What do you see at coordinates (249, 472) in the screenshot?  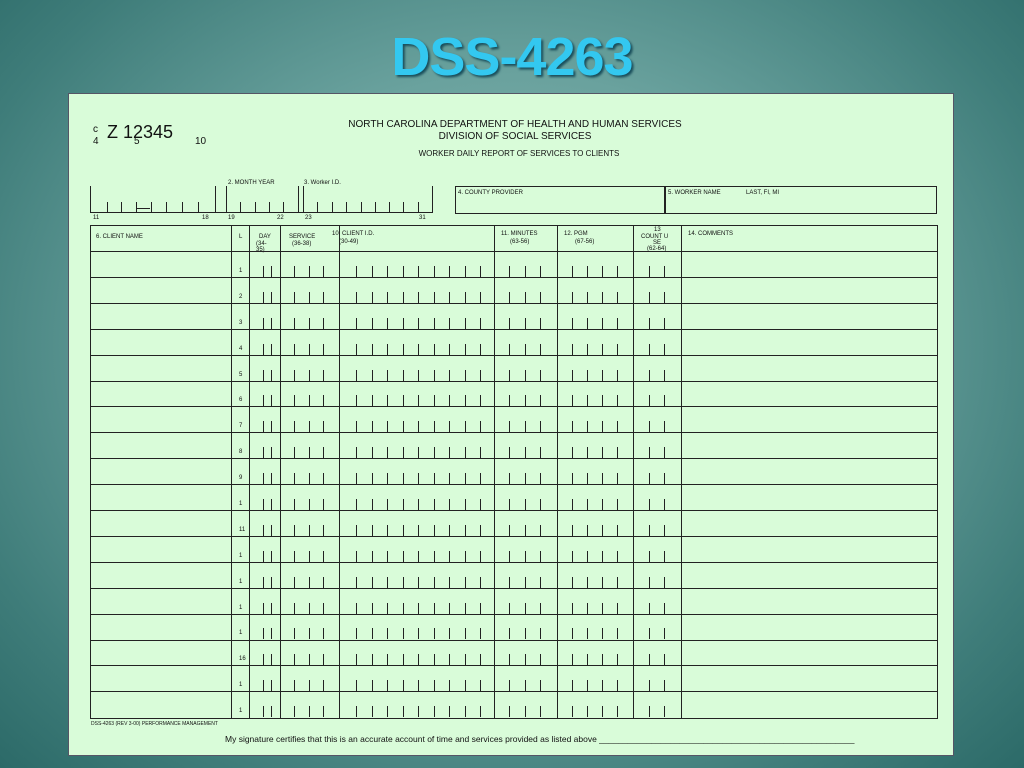 I see `grid-column-divider` at bounding box center [249, 472].